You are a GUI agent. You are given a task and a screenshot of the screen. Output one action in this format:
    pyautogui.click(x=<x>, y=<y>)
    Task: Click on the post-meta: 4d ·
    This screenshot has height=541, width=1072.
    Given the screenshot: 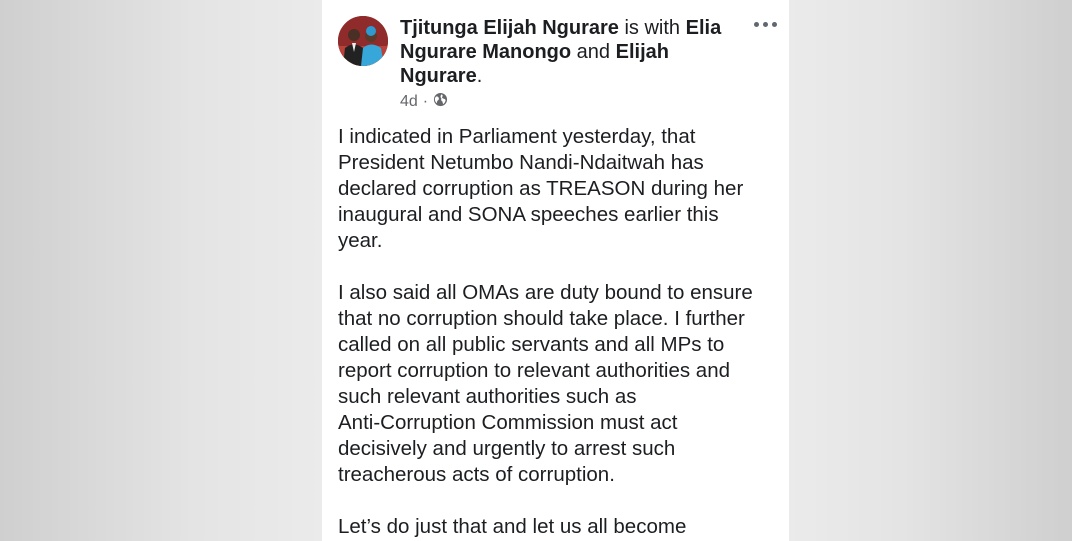 What is the action you would take?
    pyautogui.click(x=424, y=102)
    